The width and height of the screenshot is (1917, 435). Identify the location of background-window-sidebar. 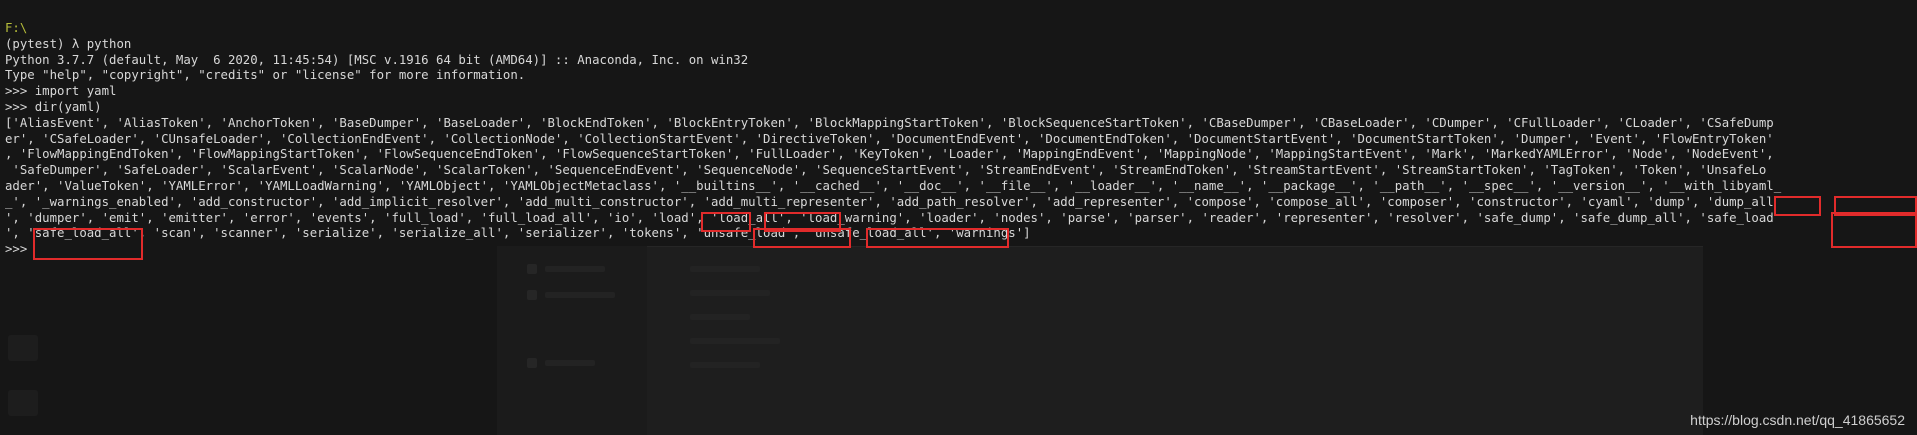
(572, 340).